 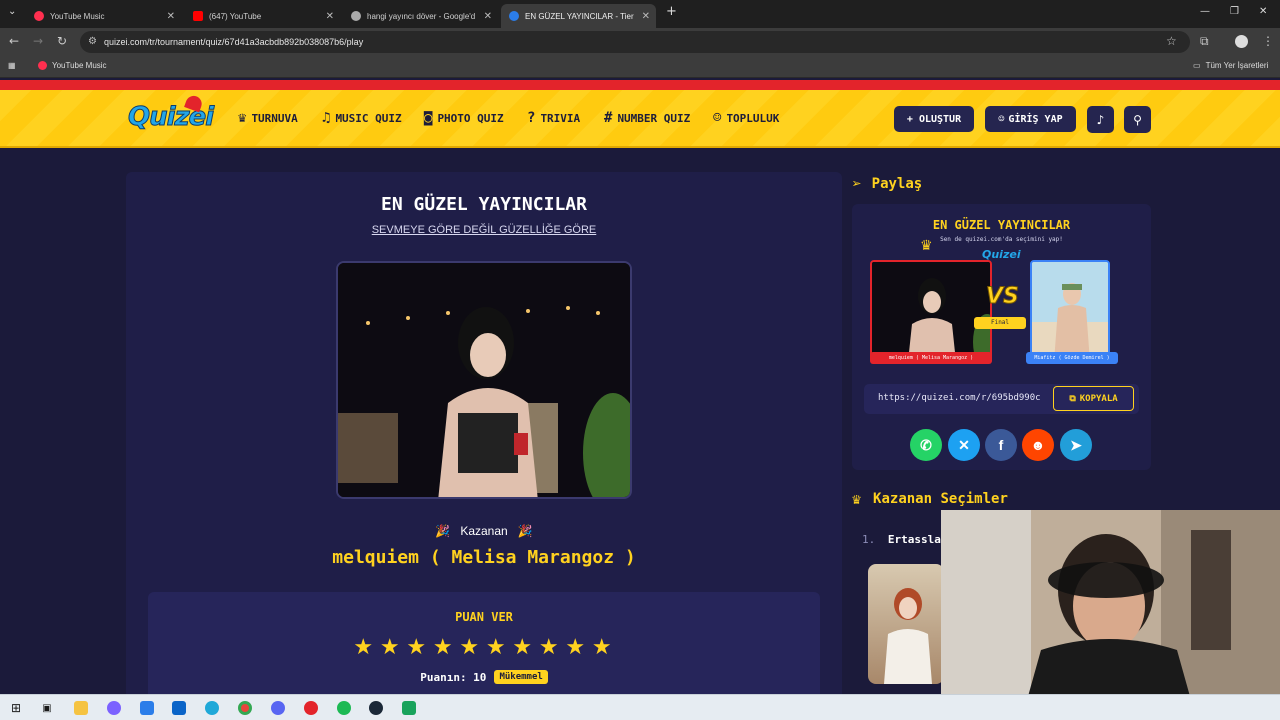 I want to click on tab-youtube-music: YouTube Music ✕, so click(x=103, y=16).